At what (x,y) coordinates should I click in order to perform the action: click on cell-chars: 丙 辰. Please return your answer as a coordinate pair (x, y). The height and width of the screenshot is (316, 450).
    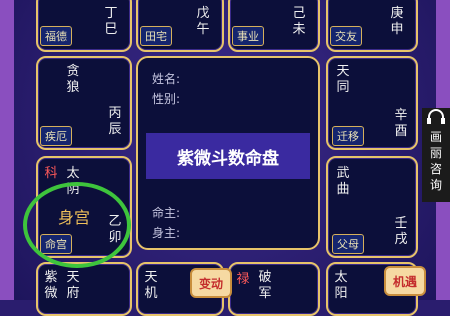
    Looking at the image, I should click on (115, 122).